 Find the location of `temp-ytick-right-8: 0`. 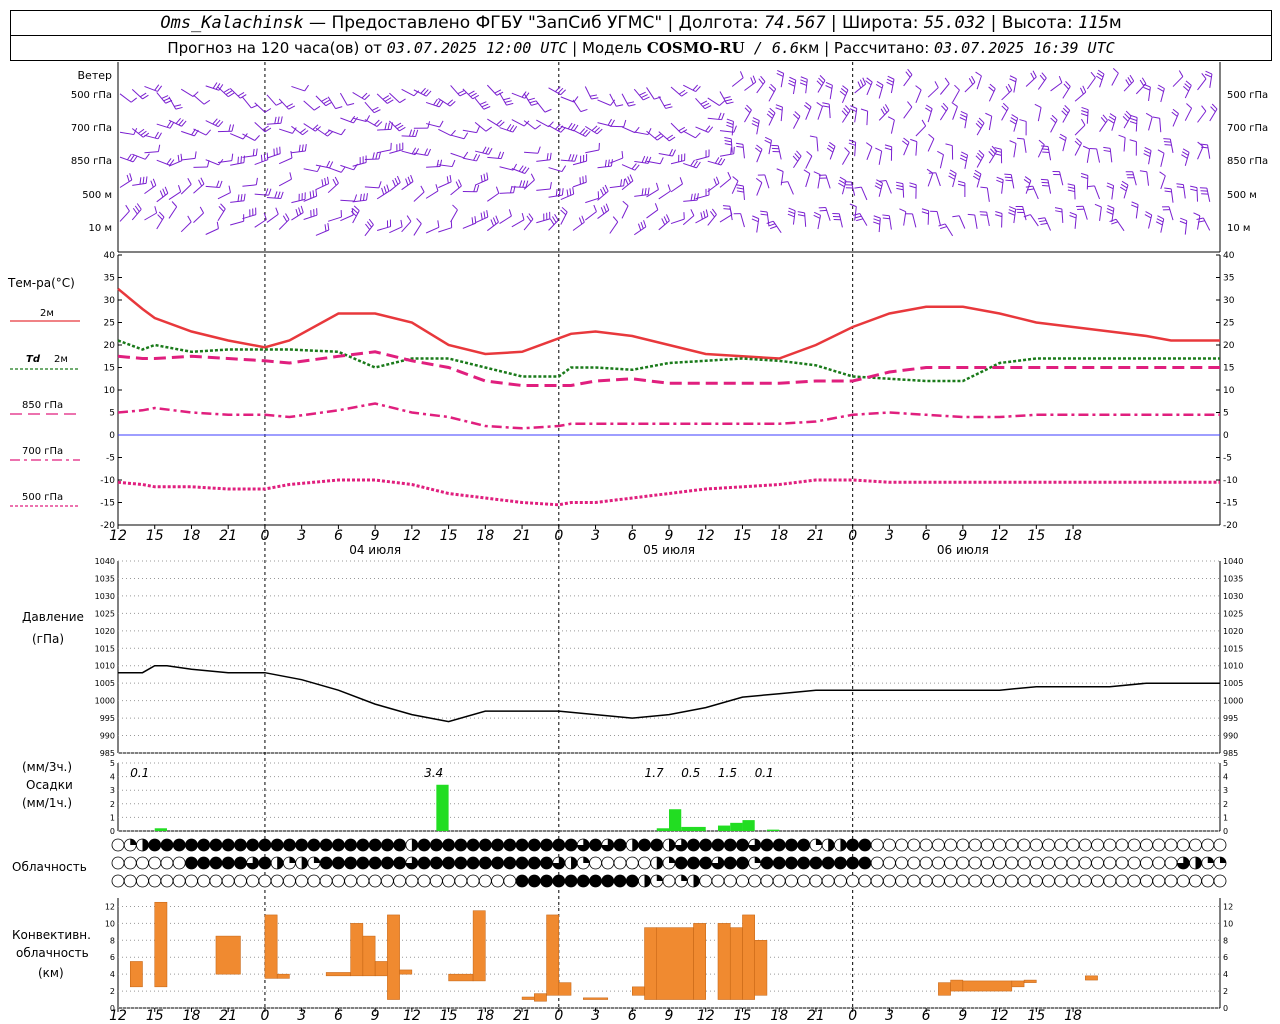

temp-ytick-right-8: 0 is located at coordinates (1226, 436).